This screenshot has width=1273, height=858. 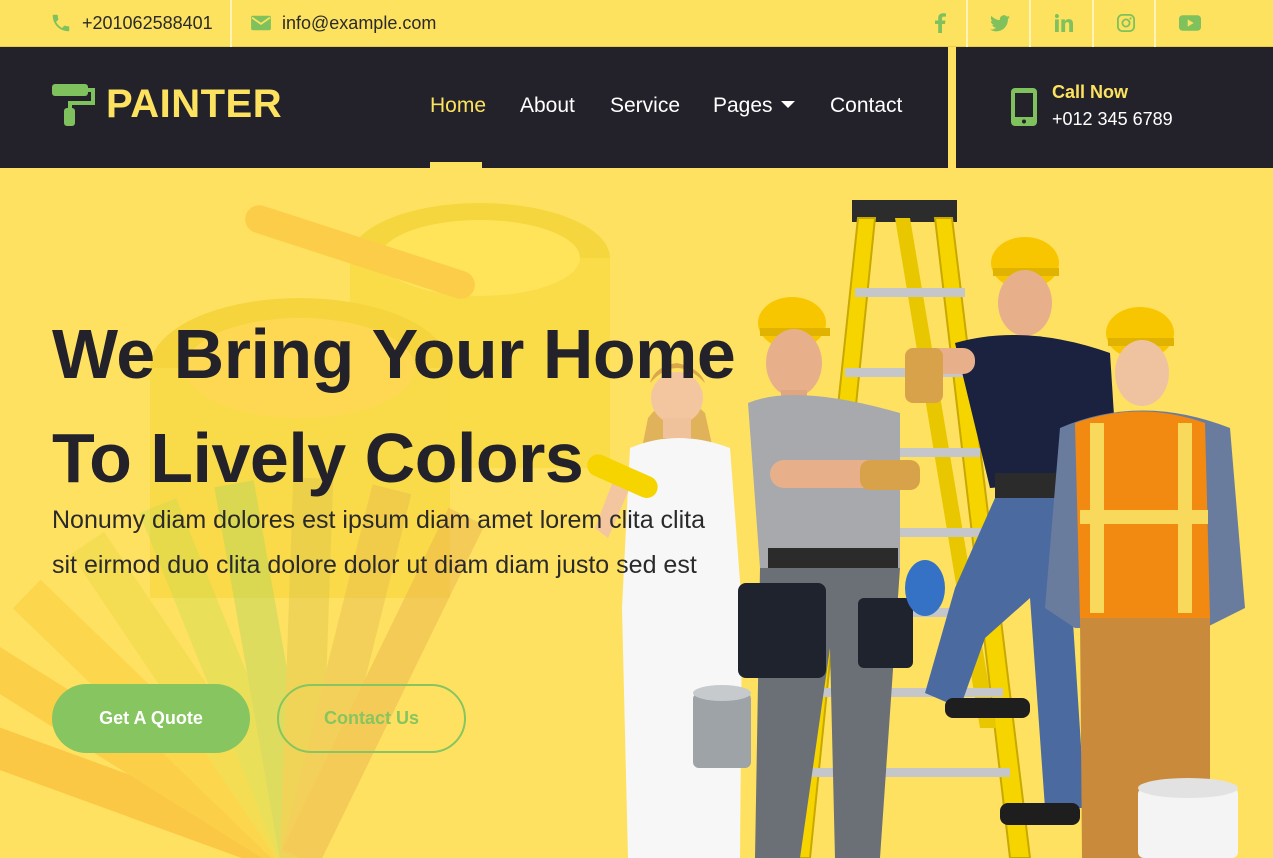 I want to click on phone-icon, so click(x=61, y=23).